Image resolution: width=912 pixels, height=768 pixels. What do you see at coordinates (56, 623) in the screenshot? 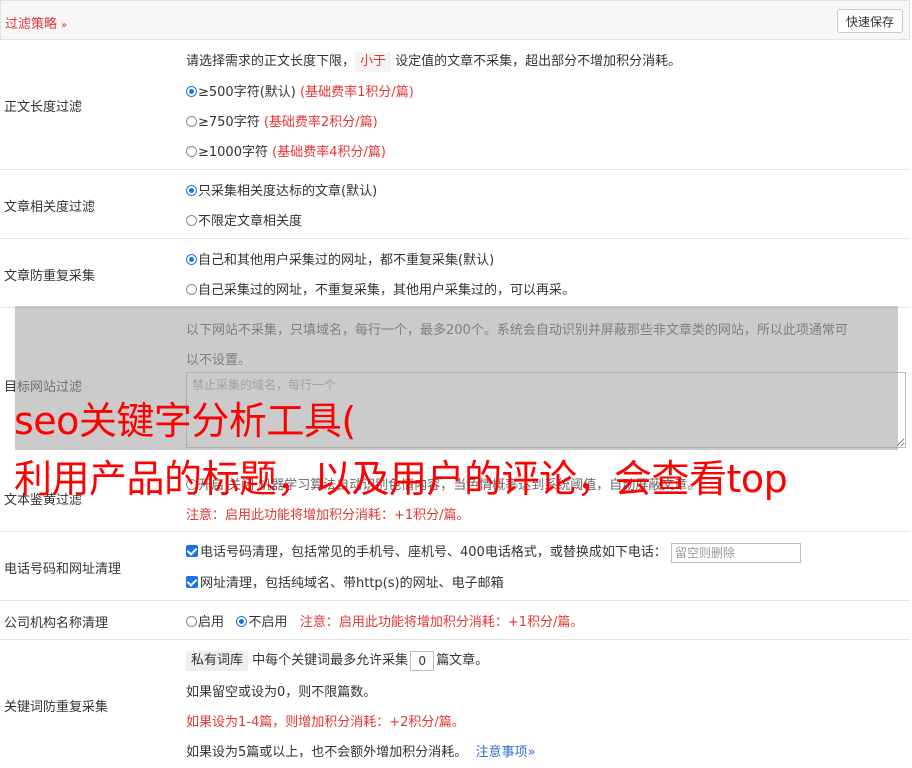
I see `org-clean-label: 公司机构名称清理` at bounding box center [56, 623].